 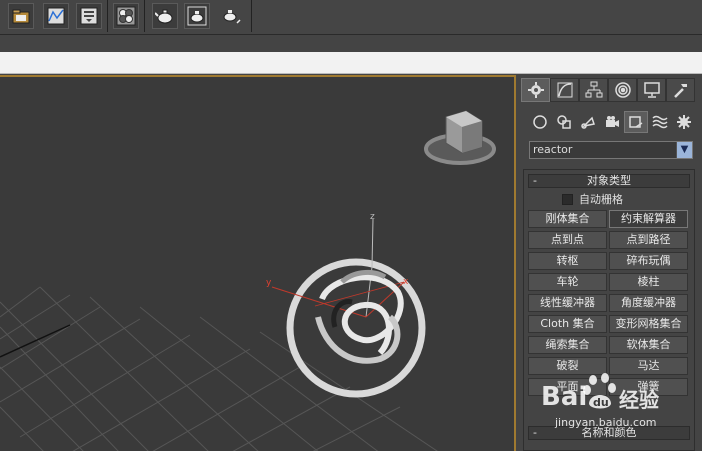 What do you see at coordinates (348, 308) in the screenshot?
I see `constraint-solver-helper` at bounding box center [348, 308].